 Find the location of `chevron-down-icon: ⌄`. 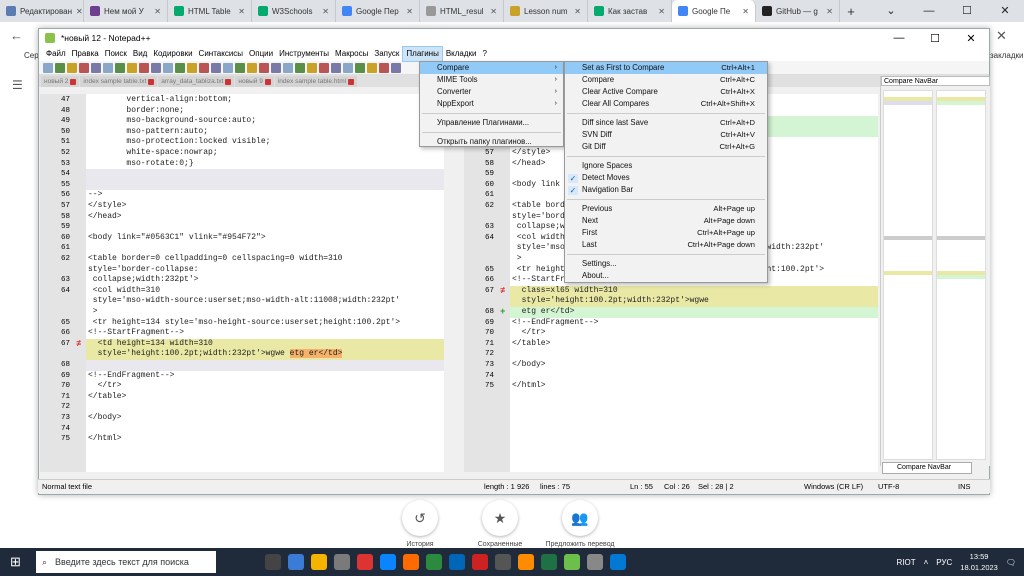

chevron-down-icon: ⌄ is located at coordinates (891, 11).